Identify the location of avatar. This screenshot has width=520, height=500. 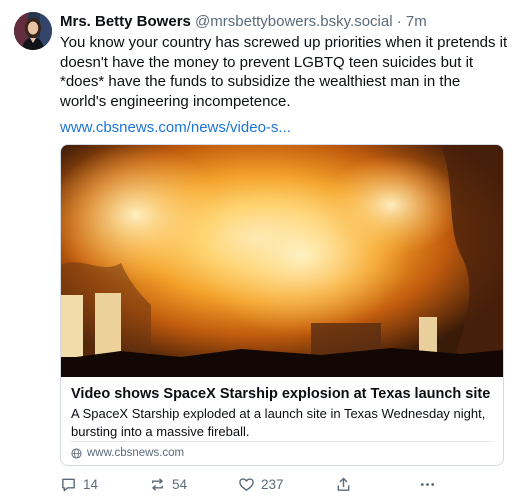
(33, 31).